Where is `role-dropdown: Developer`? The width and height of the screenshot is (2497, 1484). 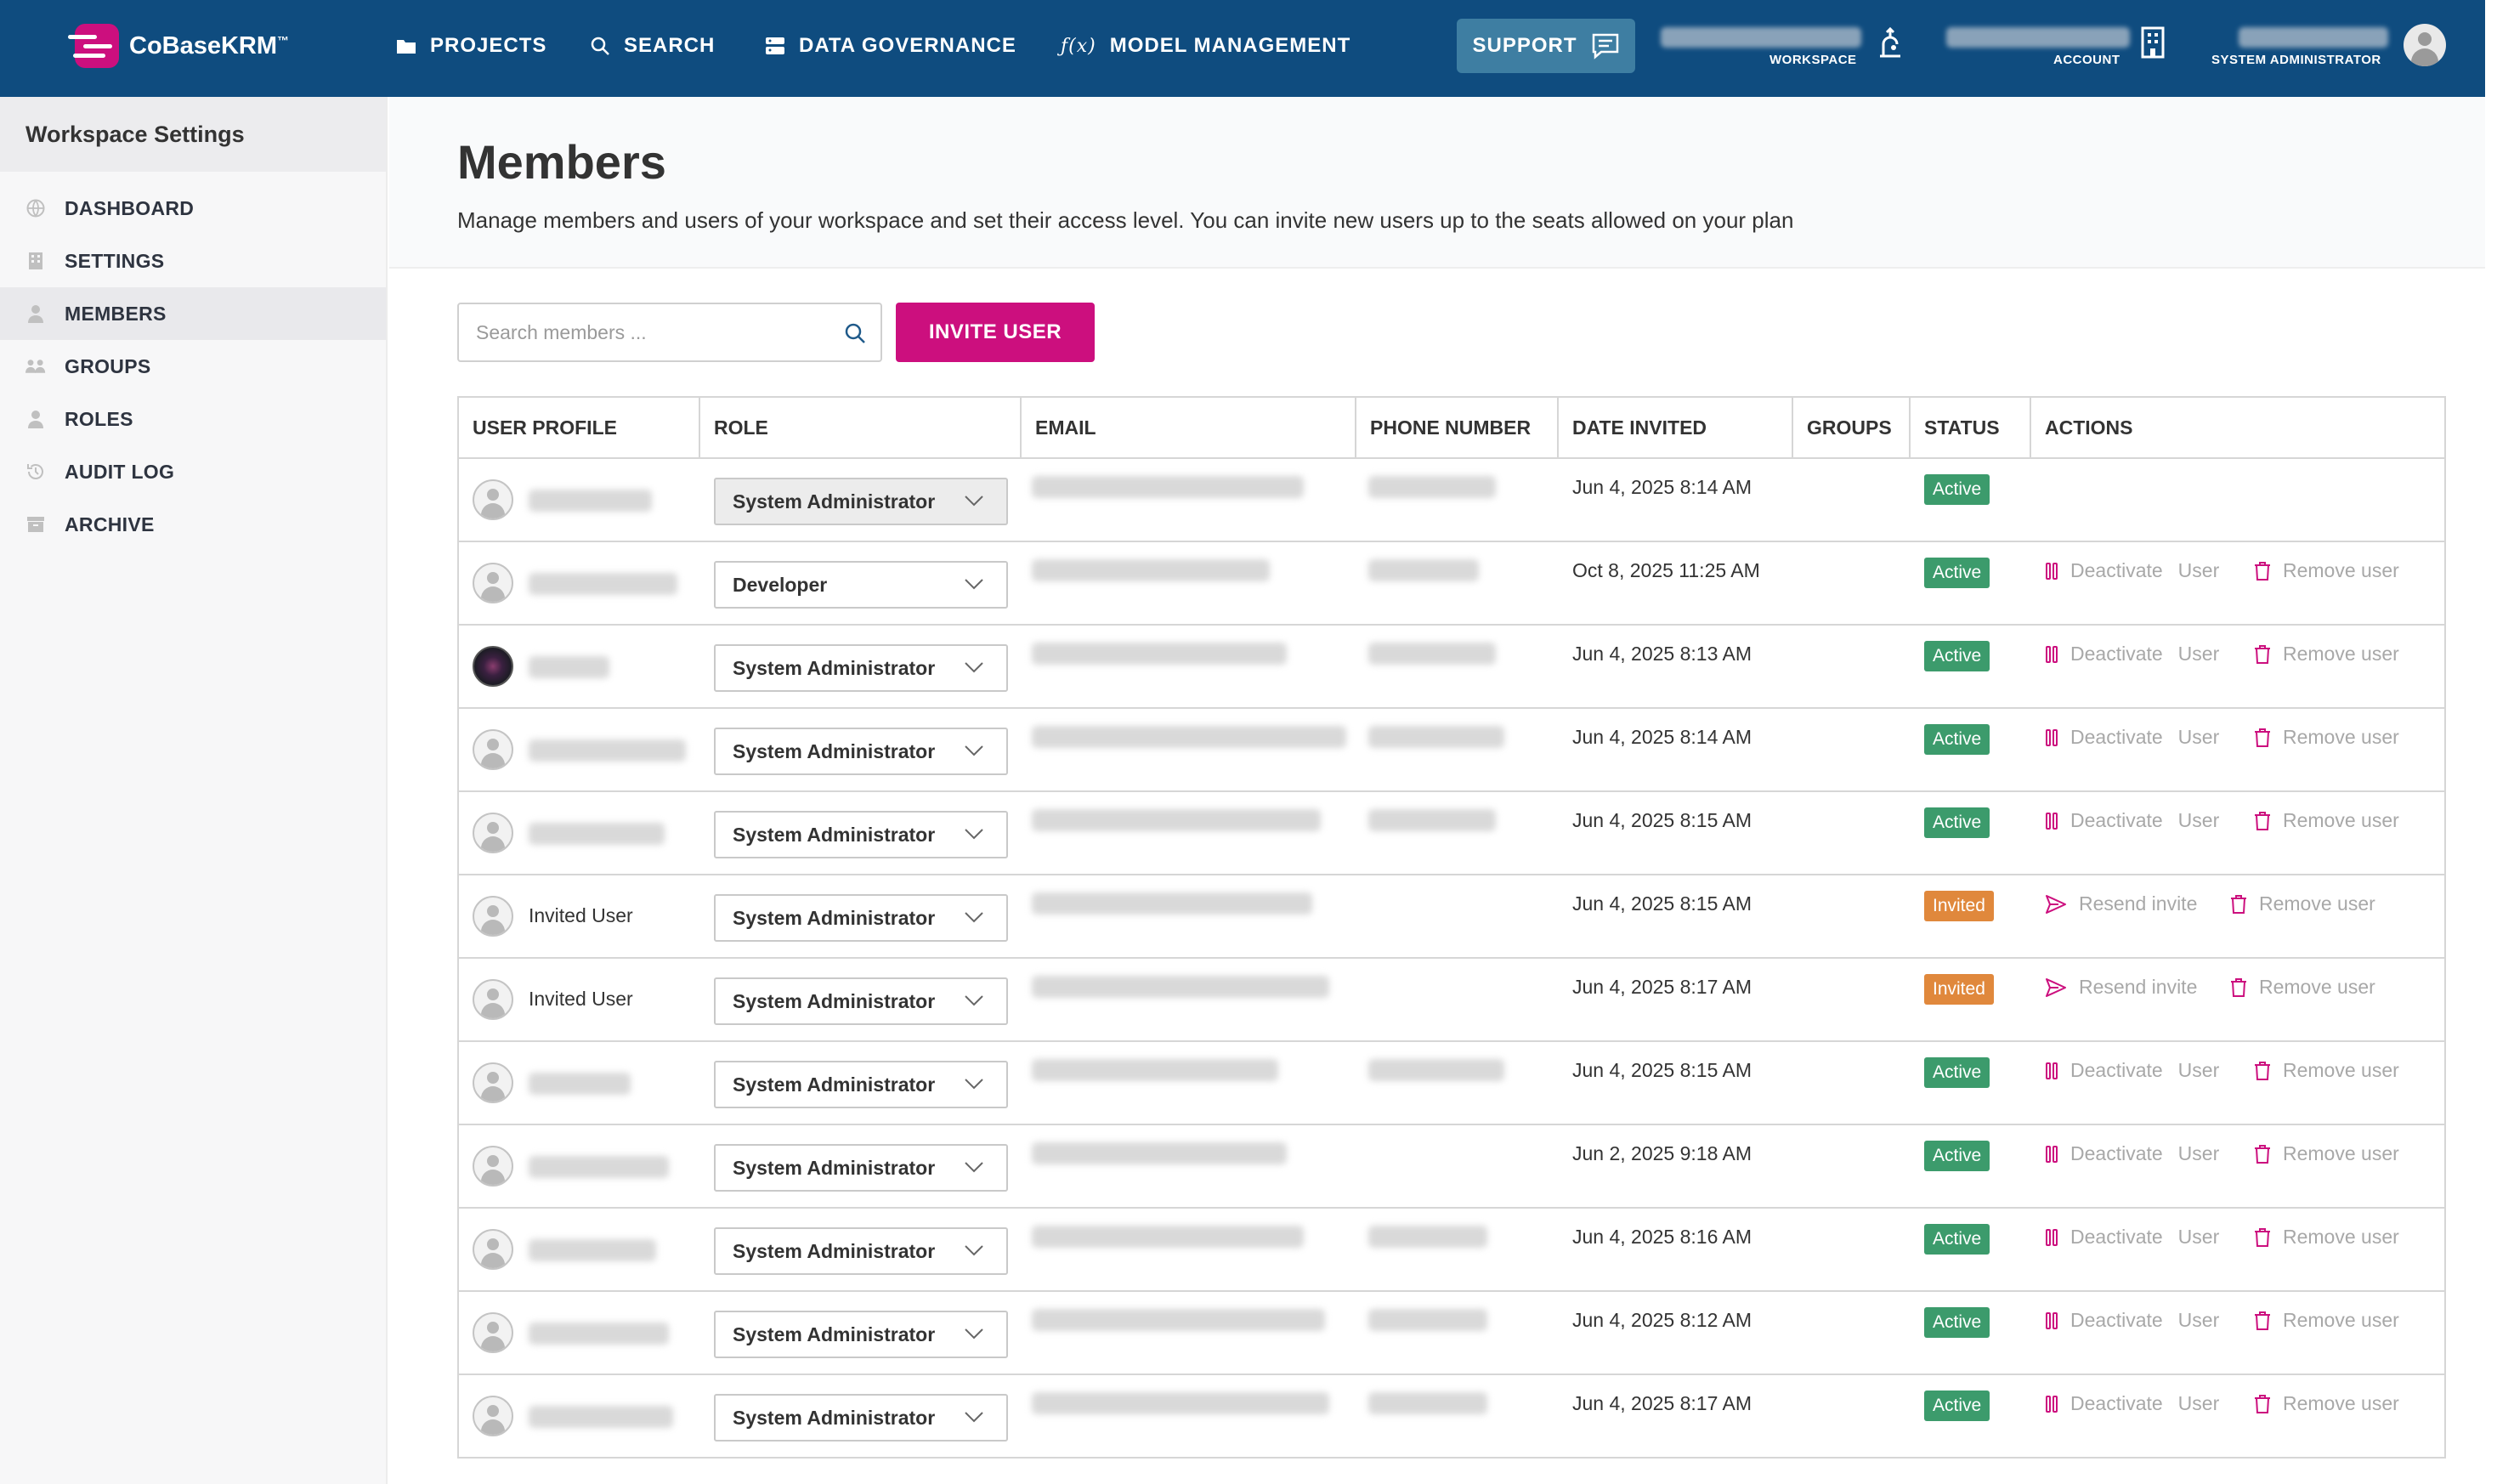
role-dropdown: Developer is located at coordinates (861, 585).